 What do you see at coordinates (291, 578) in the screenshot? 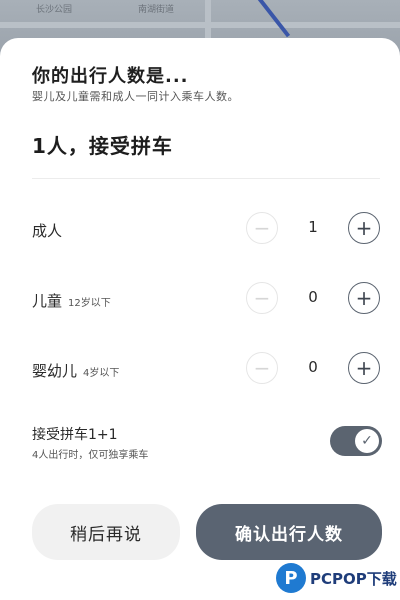
I see `pcpop-logo-icon: P` at bounding box center [291, 578].